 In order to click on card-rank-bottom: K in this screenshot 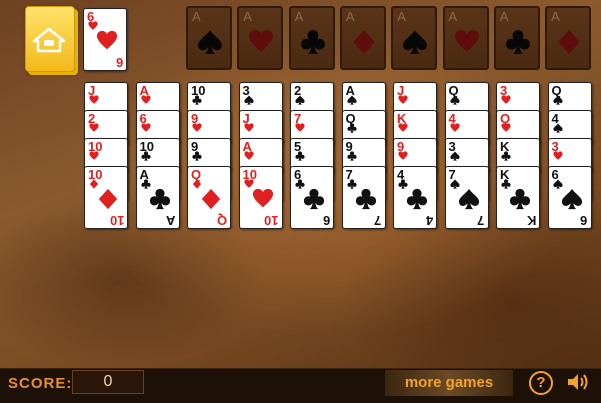, I will do `click(531, 220)`.